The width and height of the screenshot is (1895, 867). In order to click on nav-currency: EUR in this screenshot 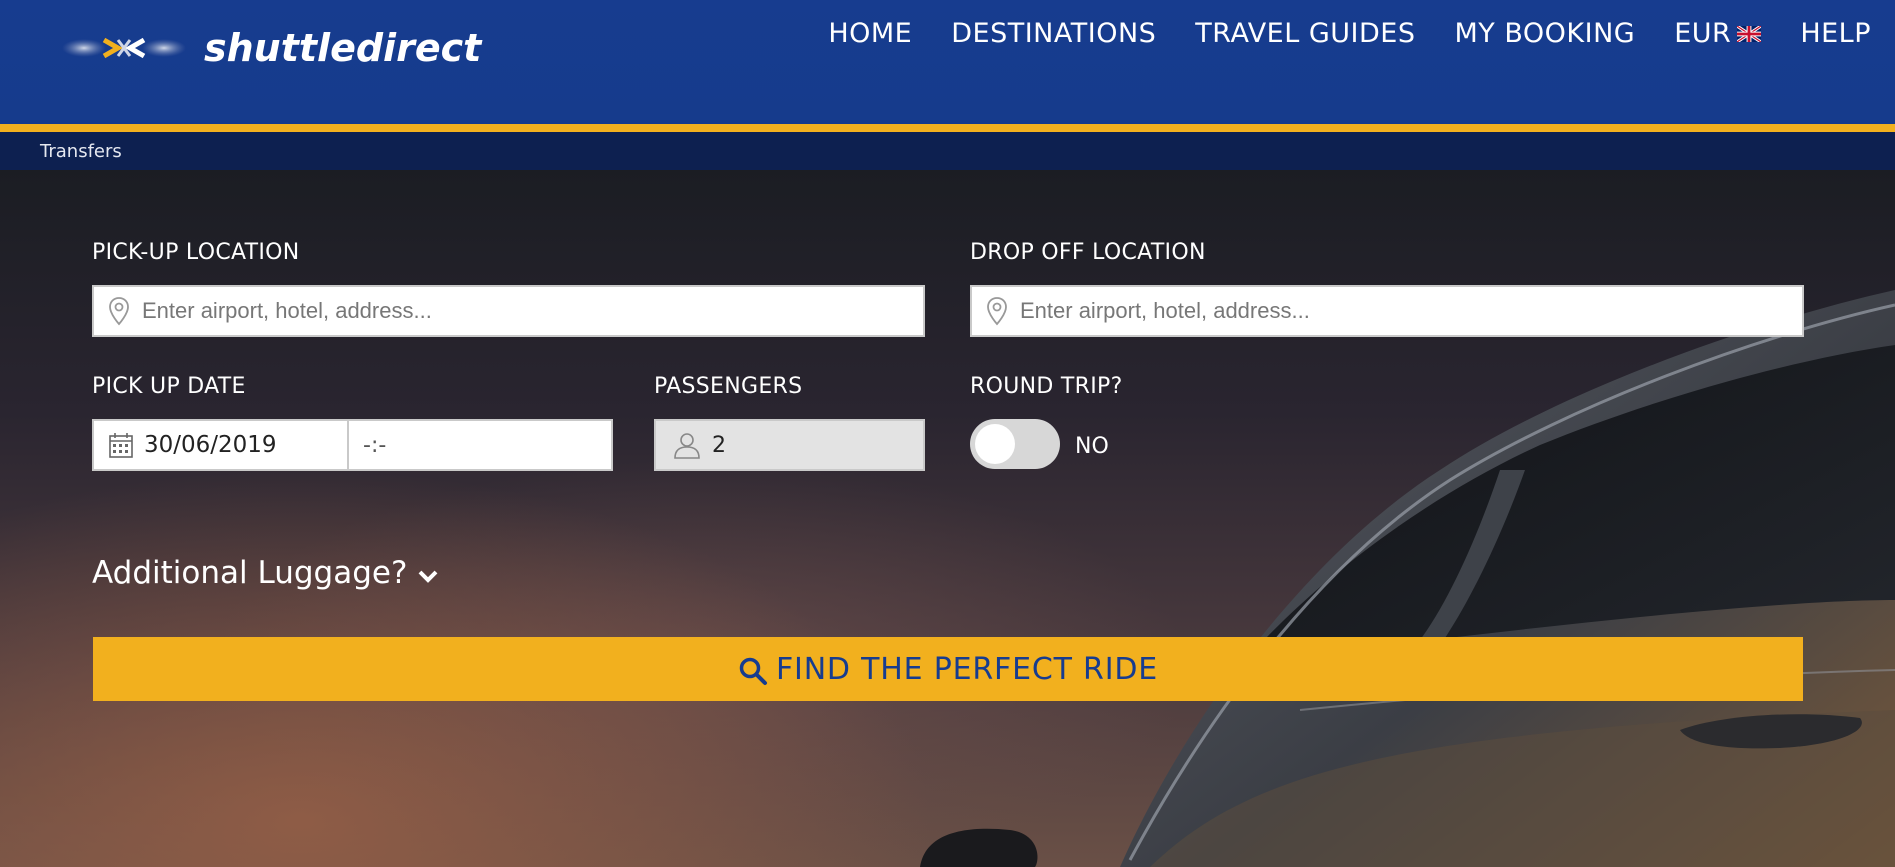, I will do `click(1718, 33)`.